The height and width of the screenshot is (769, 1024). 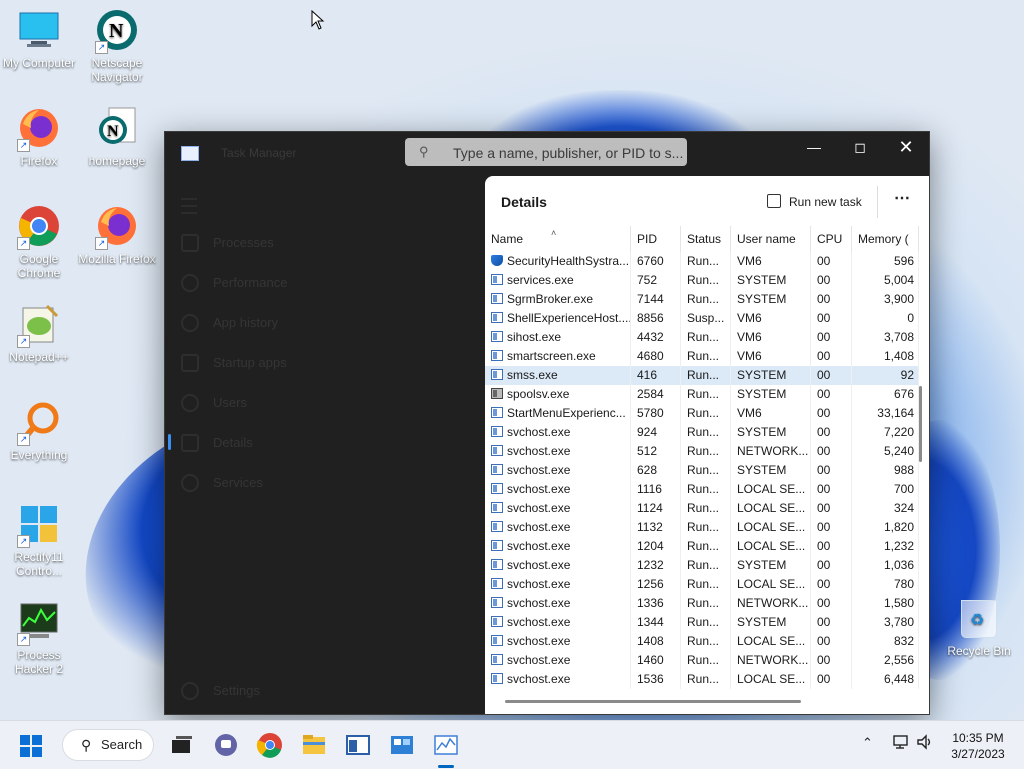 I want to click on table-row: svchost.exe 1124 Run... LOCAL SE... 00 324, so click(x=702, y=508).